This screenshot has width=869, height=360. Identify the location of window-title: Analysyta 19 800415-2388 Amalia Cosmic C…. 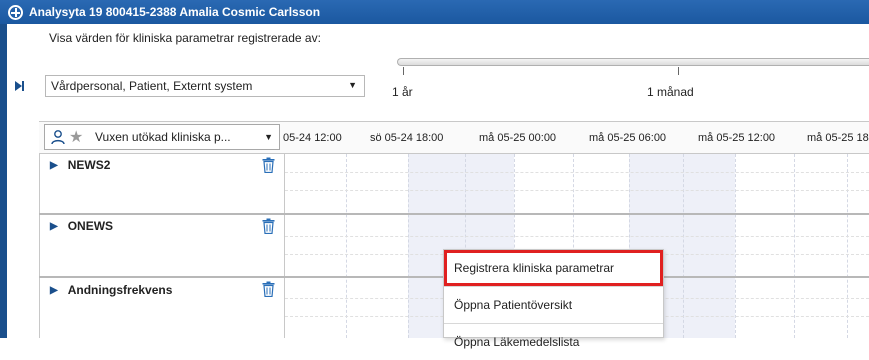
(175, 12).